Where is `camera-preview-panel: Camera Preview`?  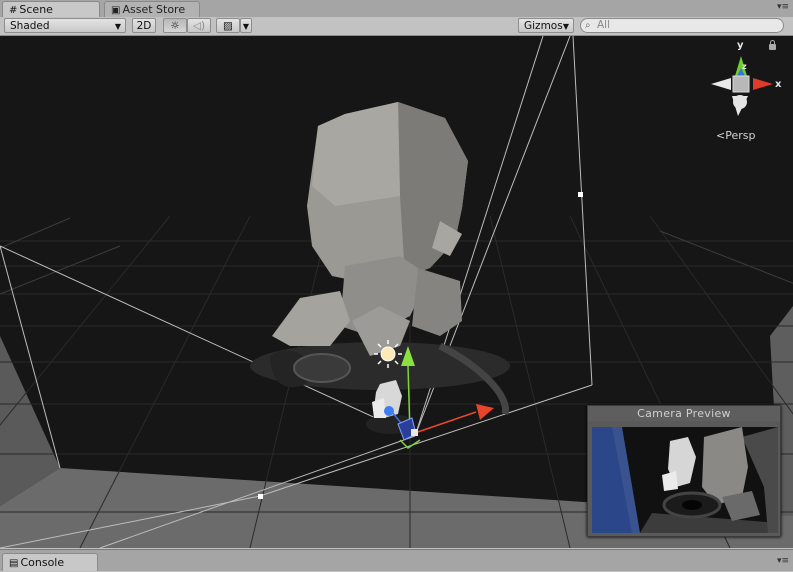
camera-preview-panel: Camera Preview is located at coordinates (684, 471).